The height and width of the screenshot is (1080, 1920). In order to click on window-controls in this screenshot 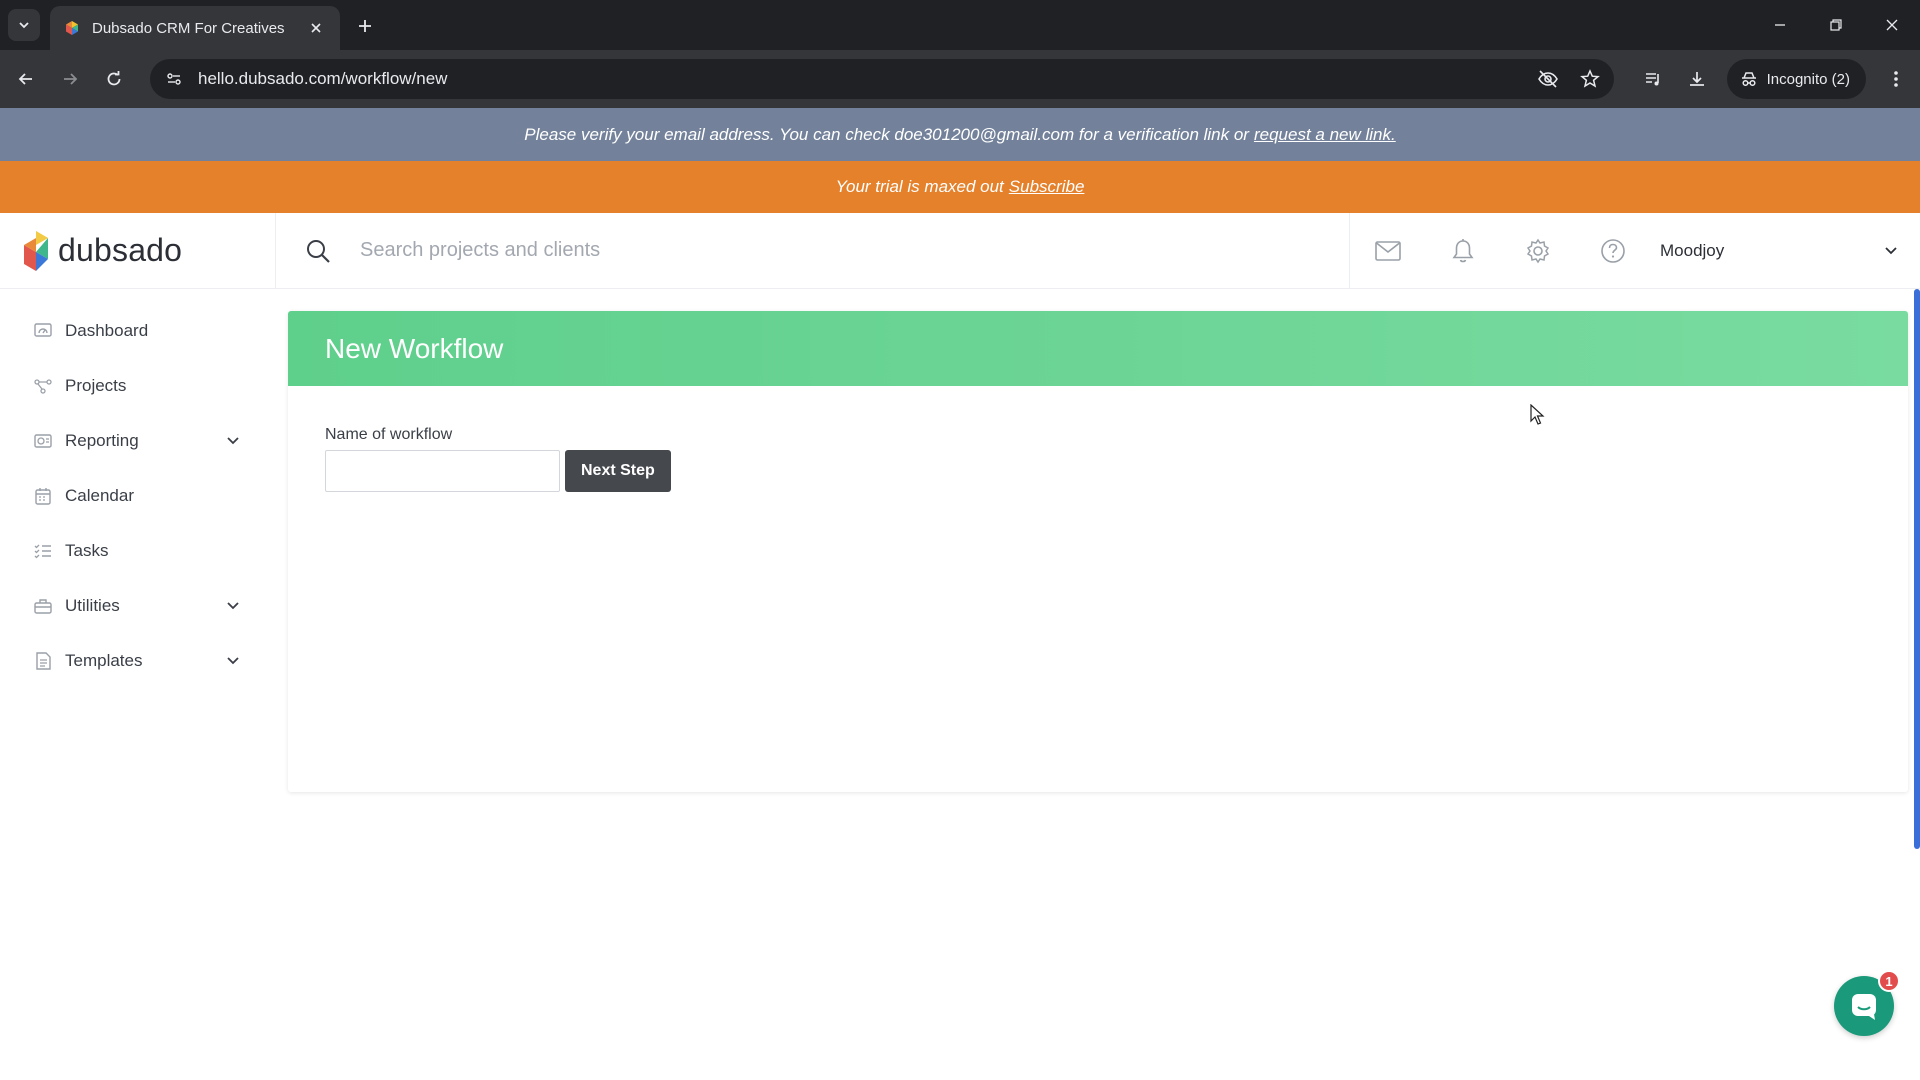, I will do `click(1836, 25)`.